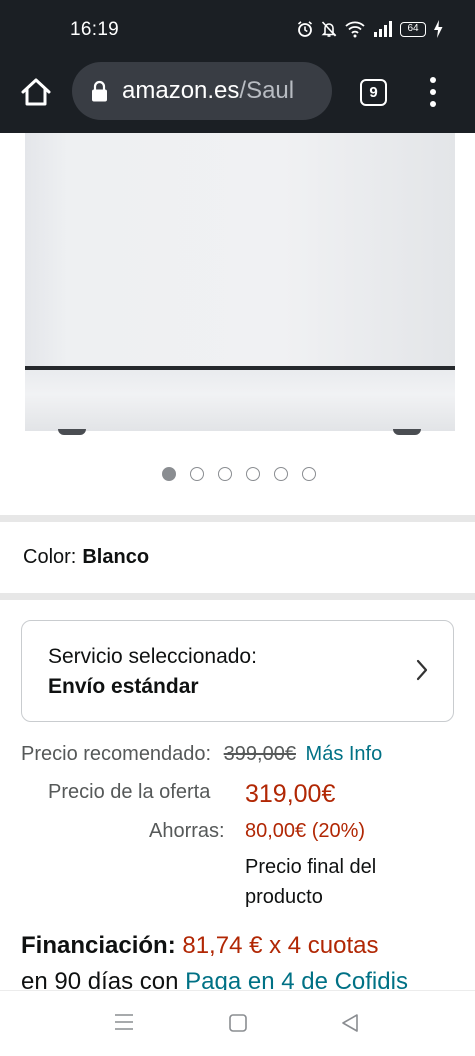  Describe the element at coordinates (116, 754) in the screenshot. I see `recommended-price-label: Precio recomendado:` at that location.